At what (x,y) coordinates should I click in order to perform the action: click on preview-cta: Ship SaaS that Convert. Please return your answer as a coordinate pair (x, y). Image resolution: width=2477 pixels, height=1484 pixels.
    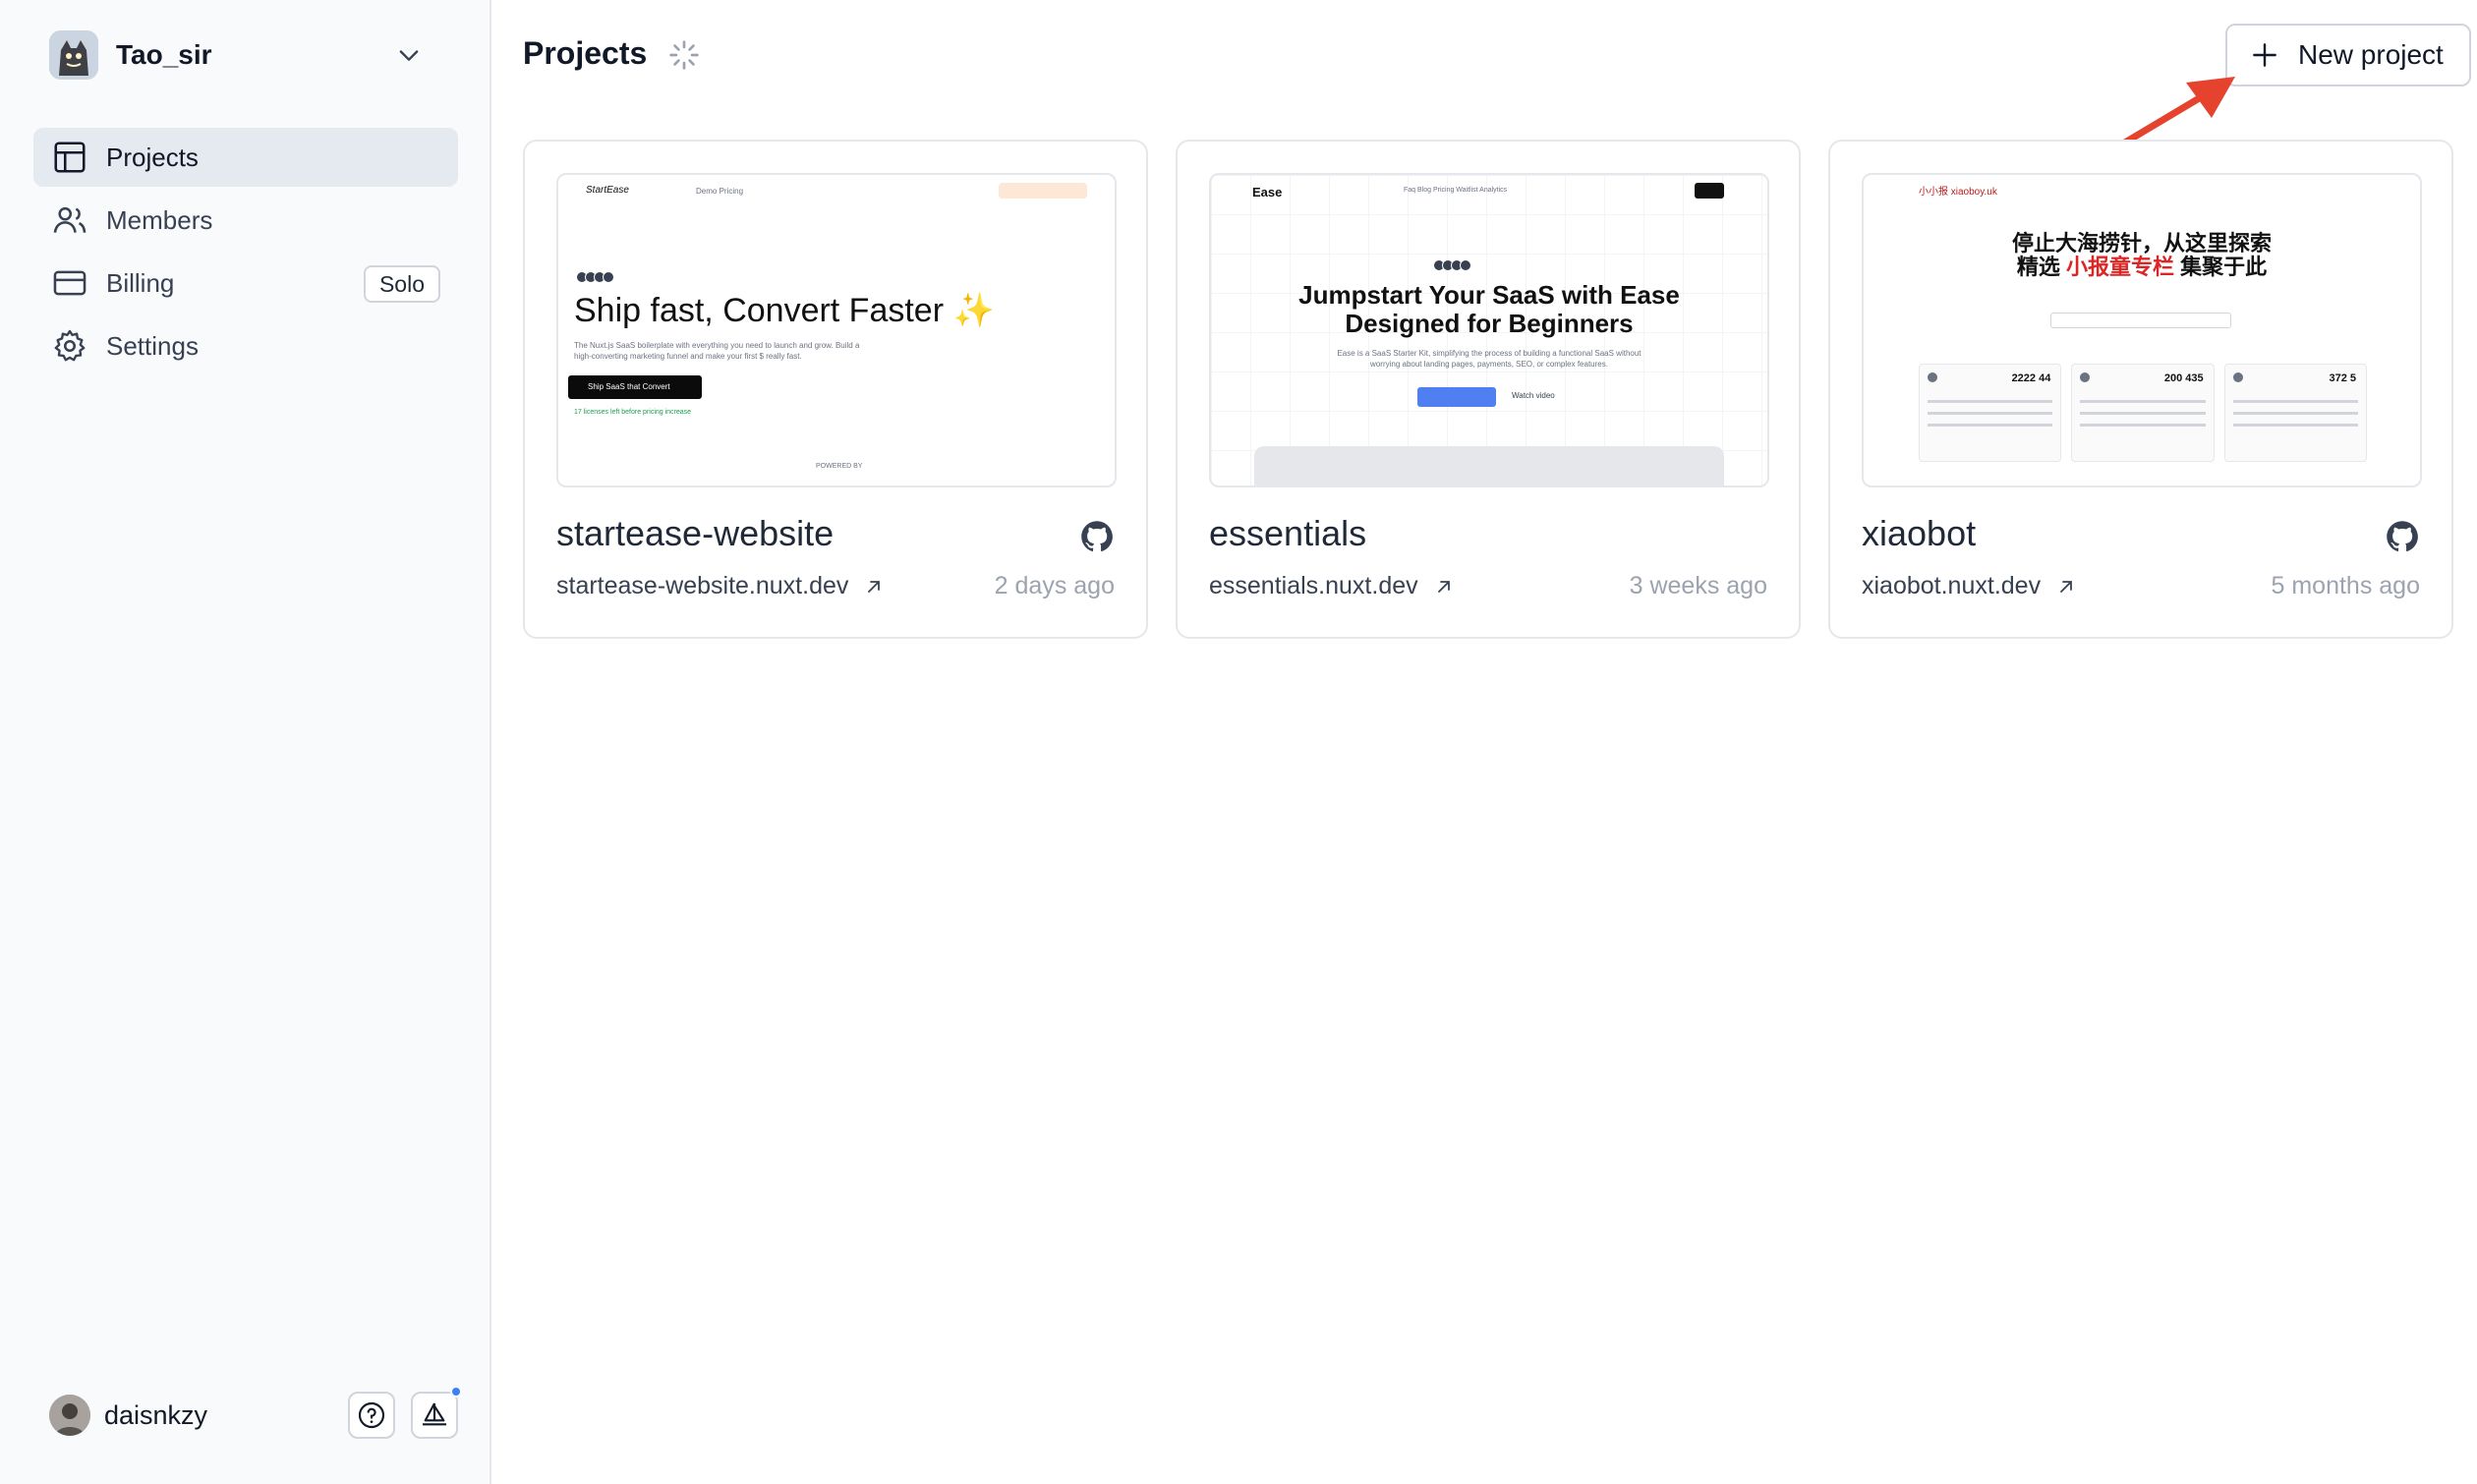
    Looking at the image, I should click on (635, 387).